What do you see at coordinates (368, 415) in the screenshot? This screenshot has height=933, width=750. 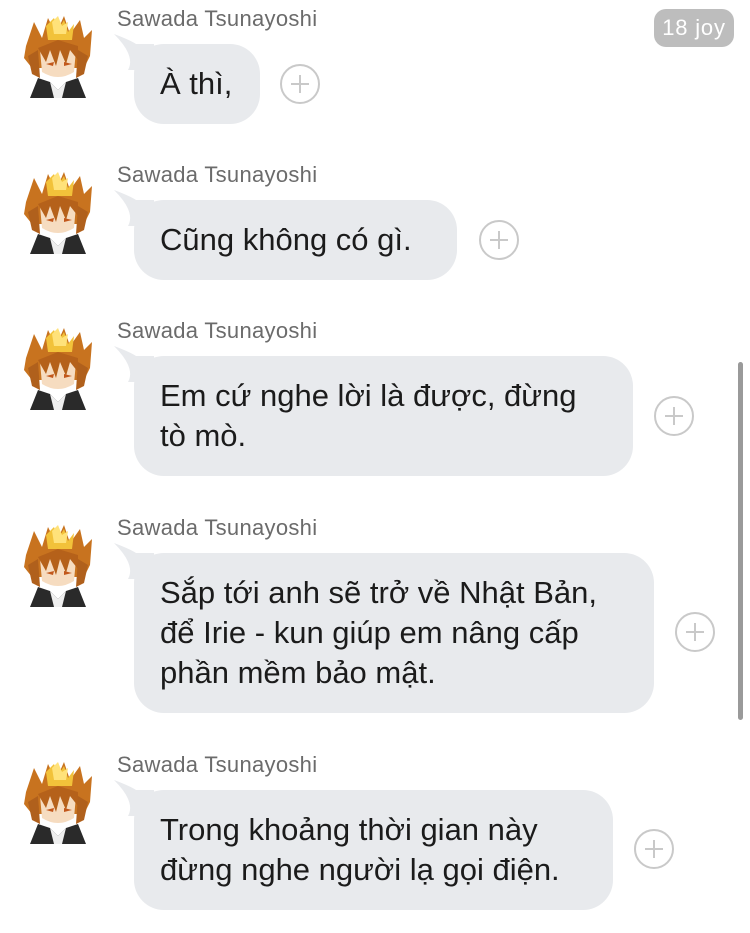 I see `message-text: Em cứ nghe lời là được, đừng tò mò.` at bounding box center [368, 415].